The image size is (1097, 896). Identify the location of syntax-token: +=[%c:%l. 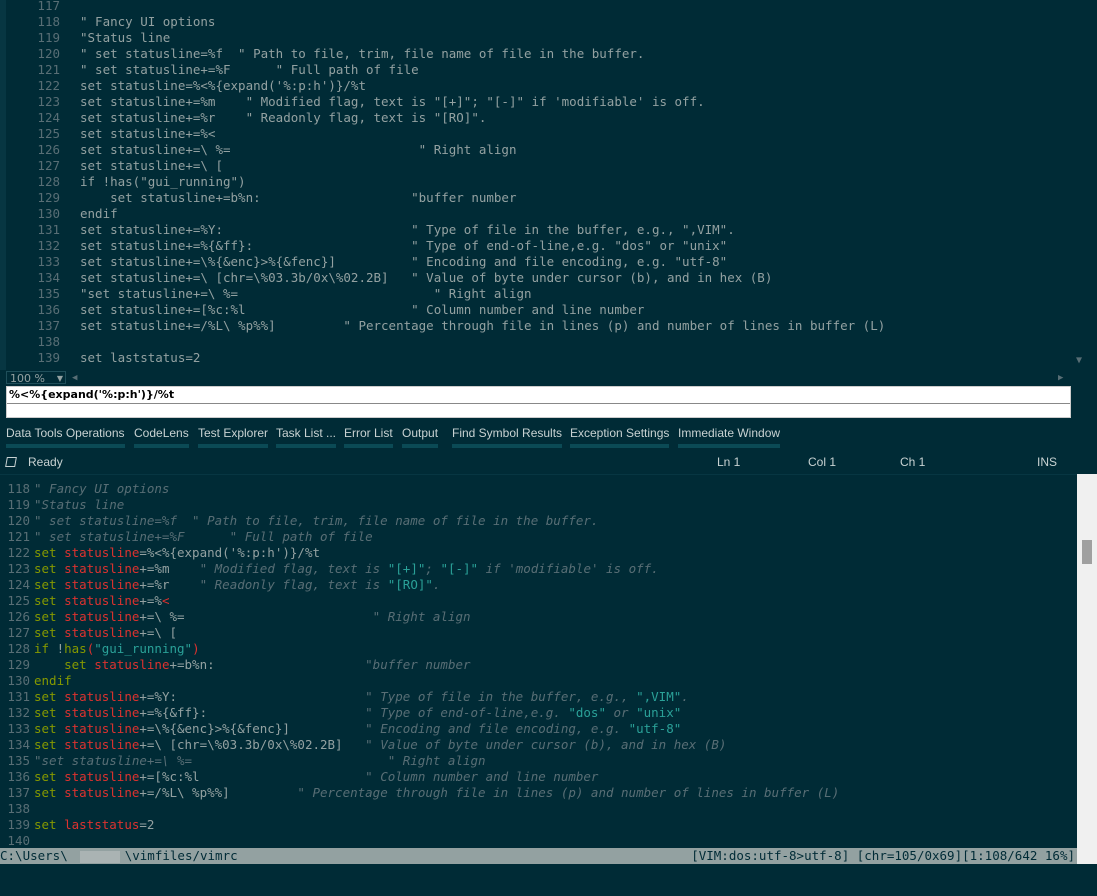
(252, 776).